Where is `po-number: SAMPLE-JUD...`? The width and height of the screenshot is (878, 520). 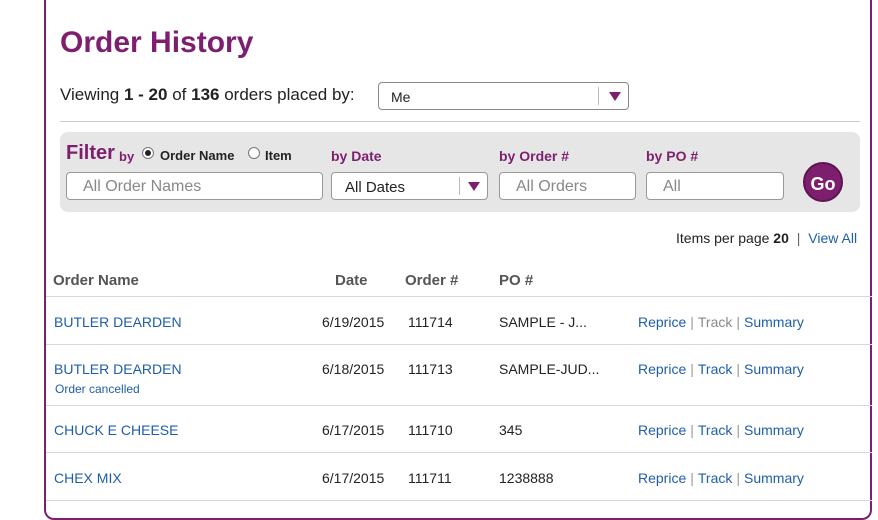
po-number: SAMPLE-JUD... is located at coordinates (549, 369).